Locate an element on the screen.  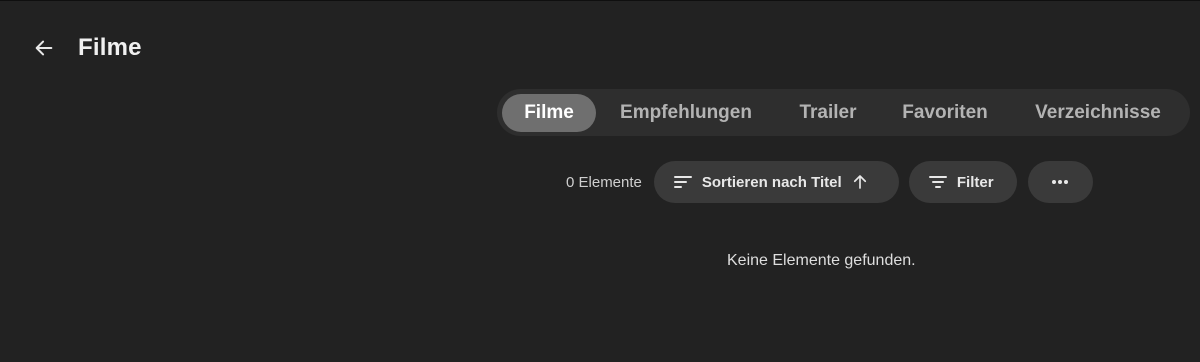
more-horizontal-icon is located at coordinates (1060, 182).